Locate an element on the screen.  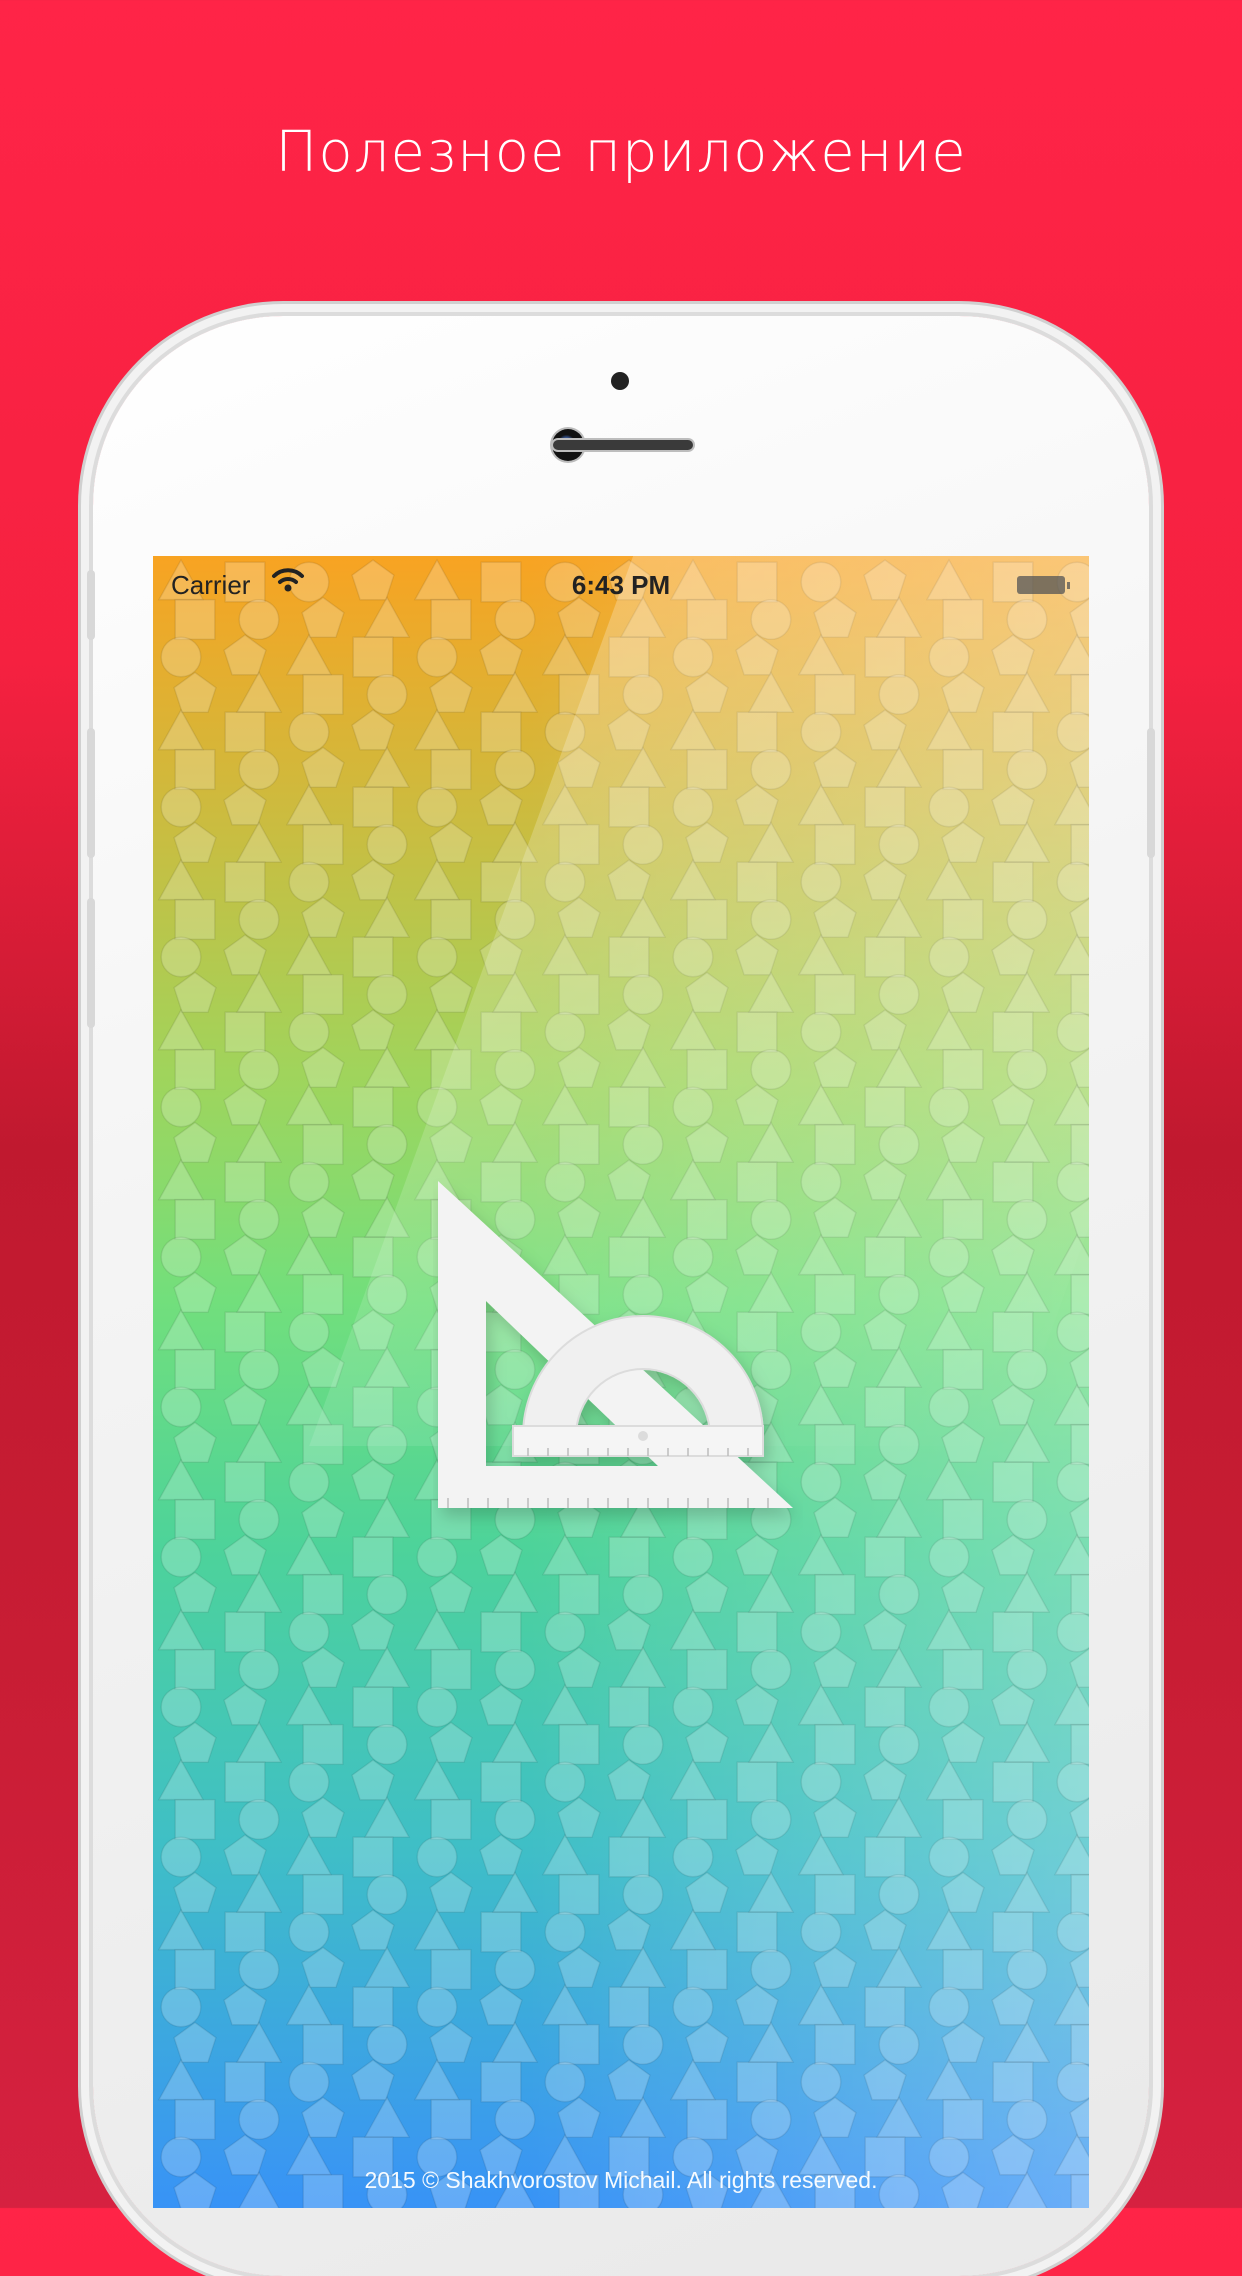
earpiece-speaker is located at coordinates (623, 445).